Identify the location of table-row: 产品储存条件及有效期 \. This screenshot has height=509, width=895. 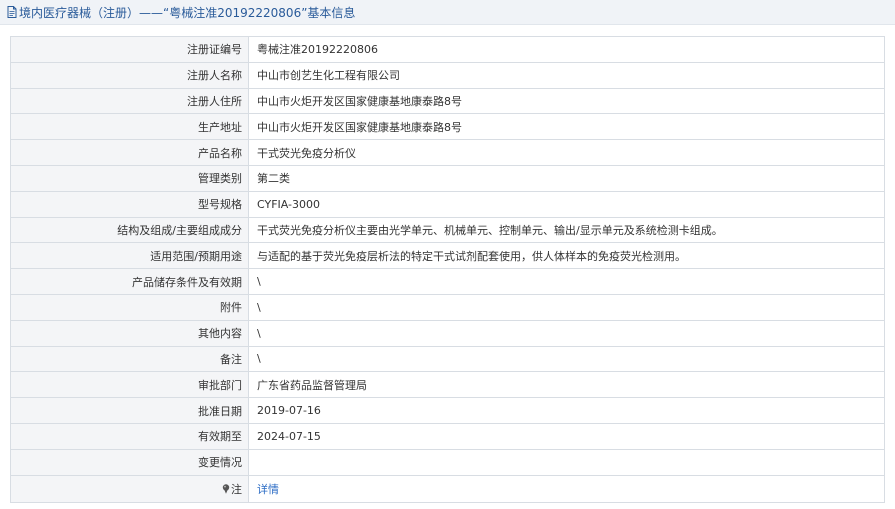
(447, 281).